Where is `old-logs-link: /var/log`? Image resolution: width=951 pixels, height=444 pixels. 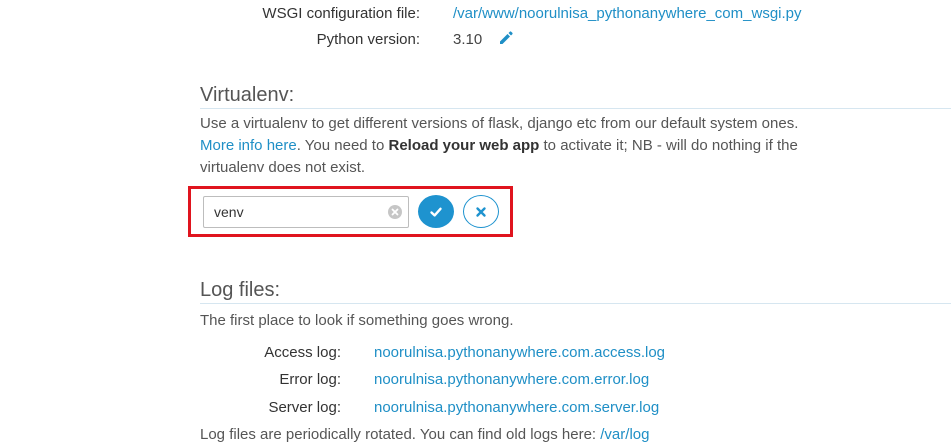 old-logs-link: /var/log is located at coordinates (624, 434).